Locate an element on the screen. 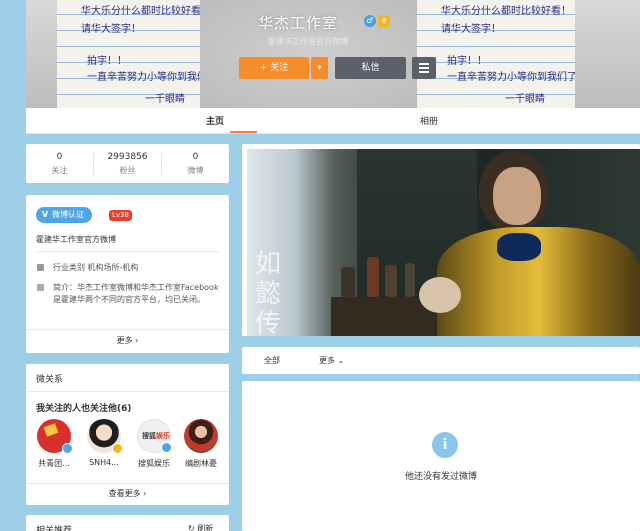 This screenshot has width=640, height=531. industry-text: 行业类别 机构场所-机构 is located at coordinates (96, 267).